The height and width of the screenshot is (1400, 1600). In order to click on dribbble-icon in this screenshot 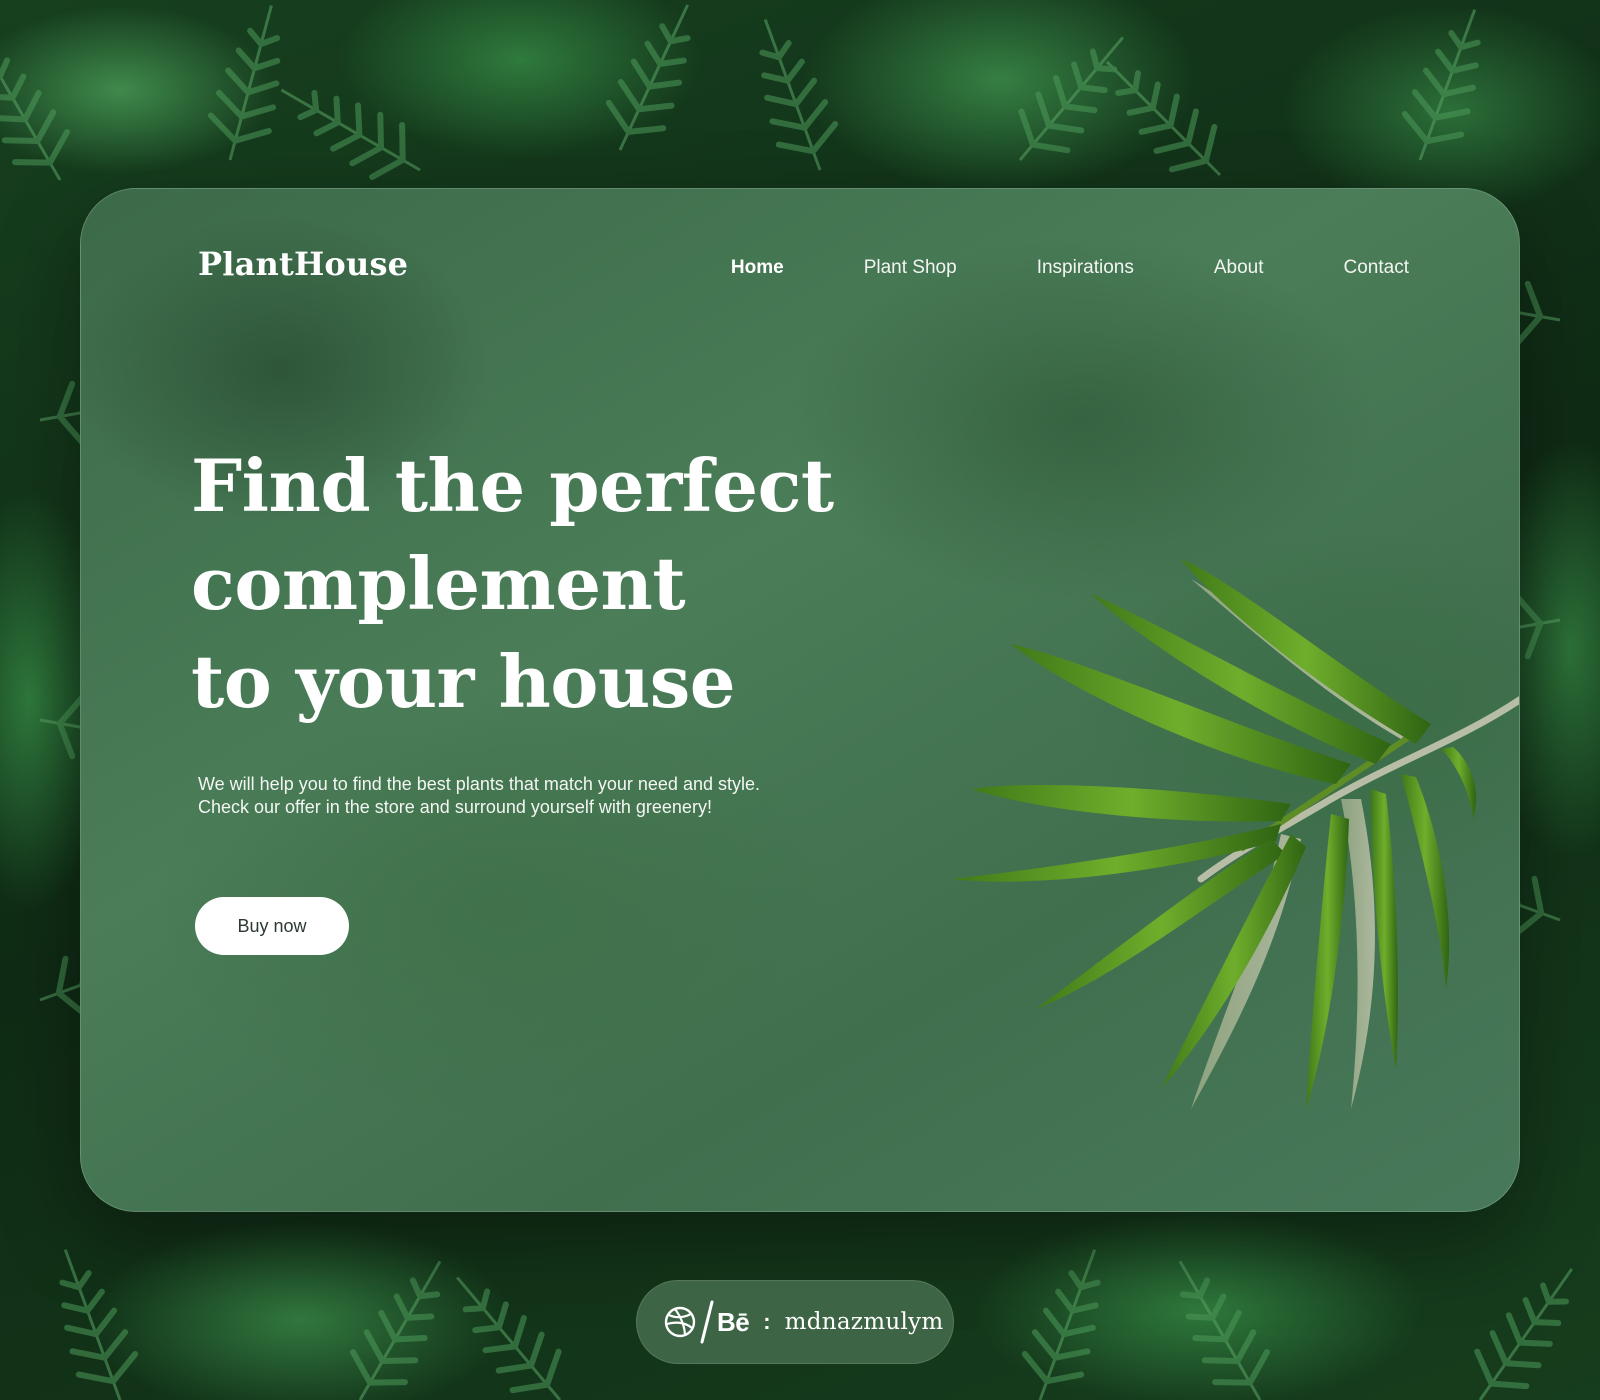, I will do `click(680, 1322)`.